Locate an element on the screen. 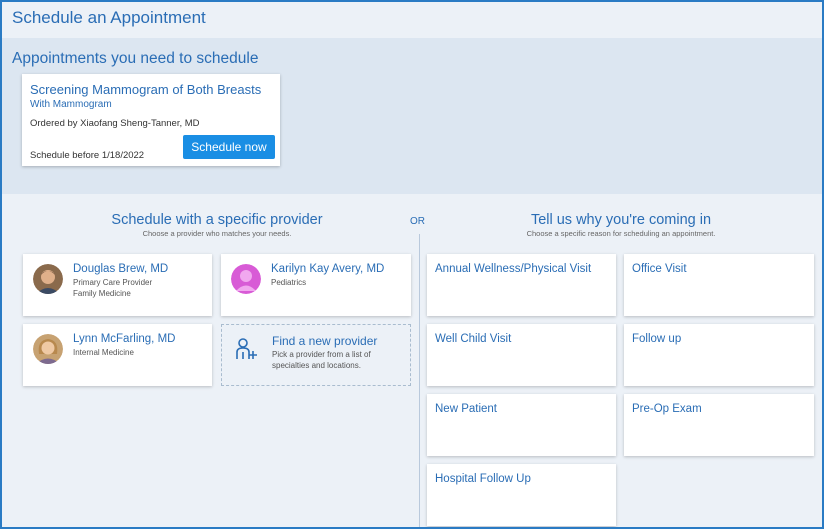 This screenshot has height=529, width=824. page-title: Schedule an Appointment is located at coordinates (109, 17).